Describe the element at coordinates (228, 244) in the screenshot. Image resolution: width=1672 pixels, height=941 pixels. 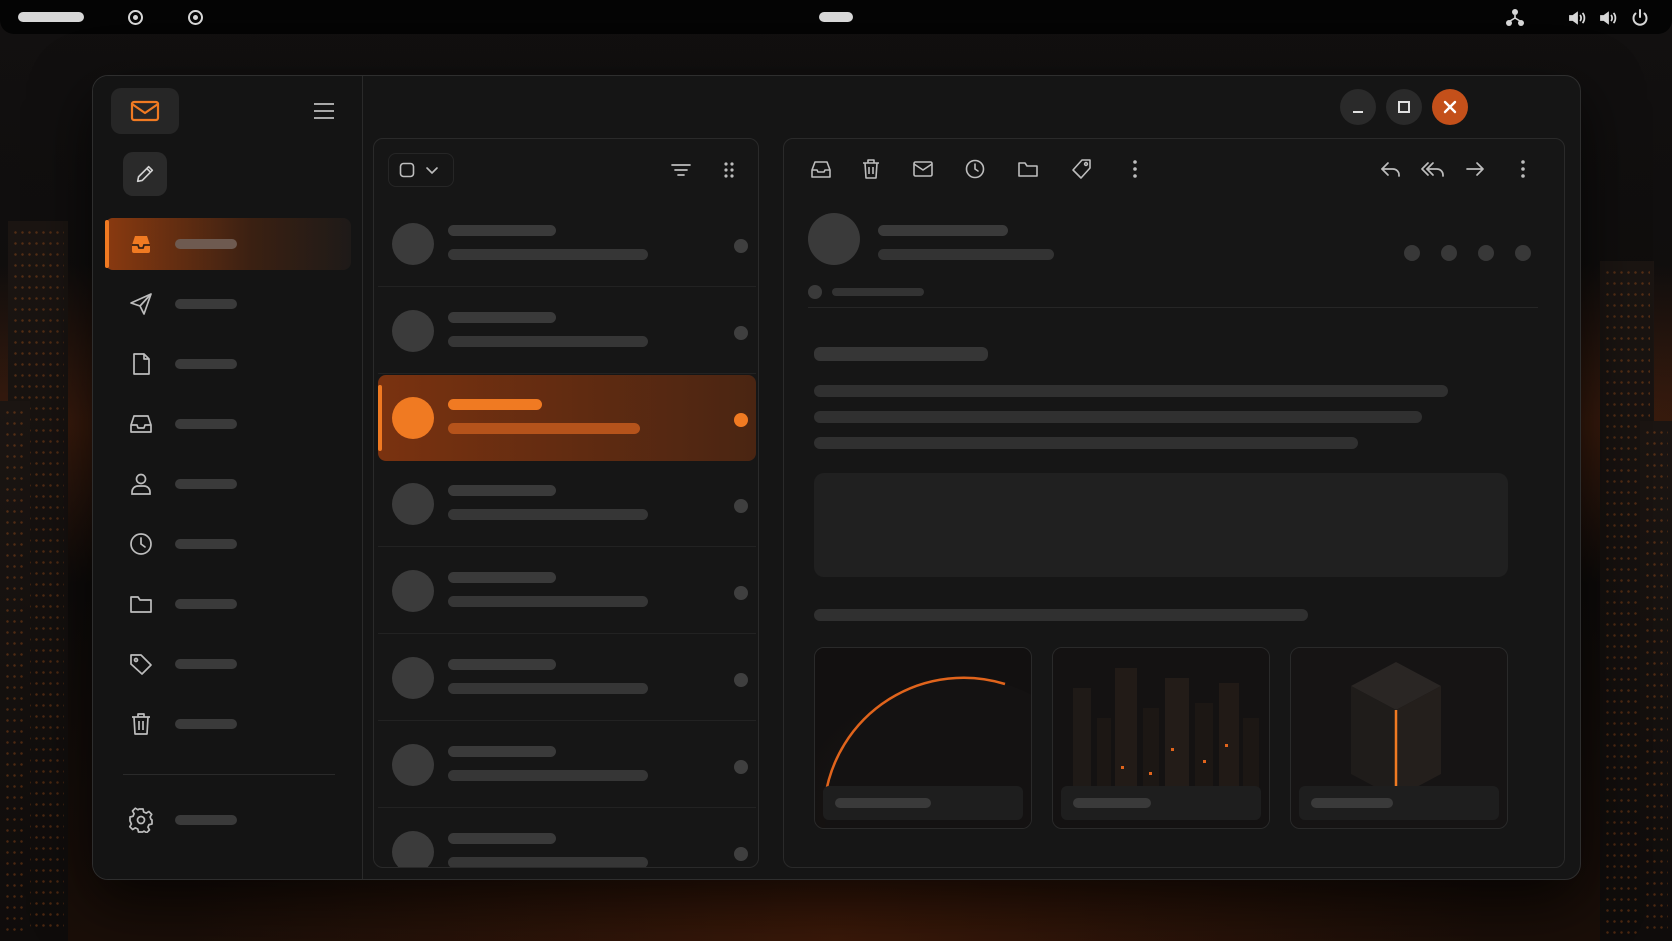
I see `sidebar-item-inbox` at that location.